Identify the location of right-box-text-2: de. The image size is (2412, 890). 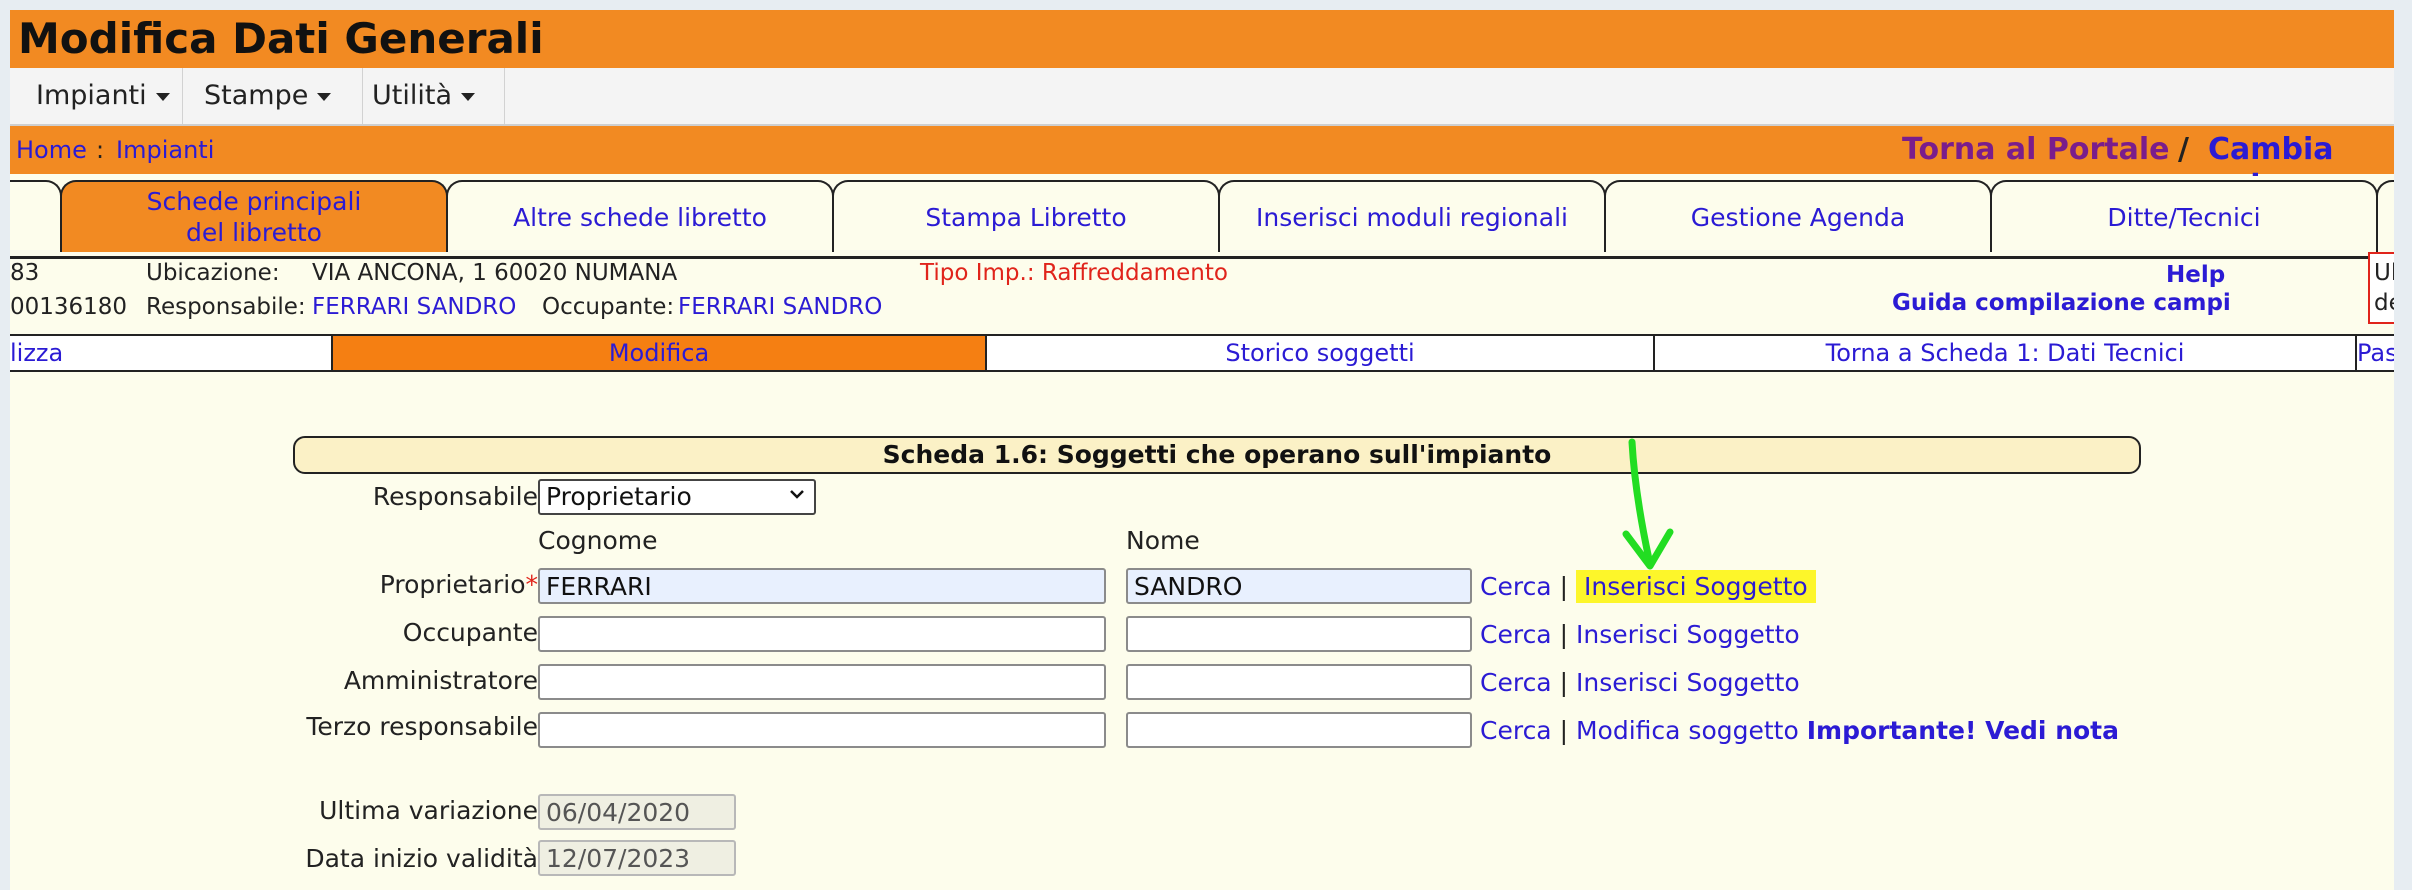
(2384, 303).